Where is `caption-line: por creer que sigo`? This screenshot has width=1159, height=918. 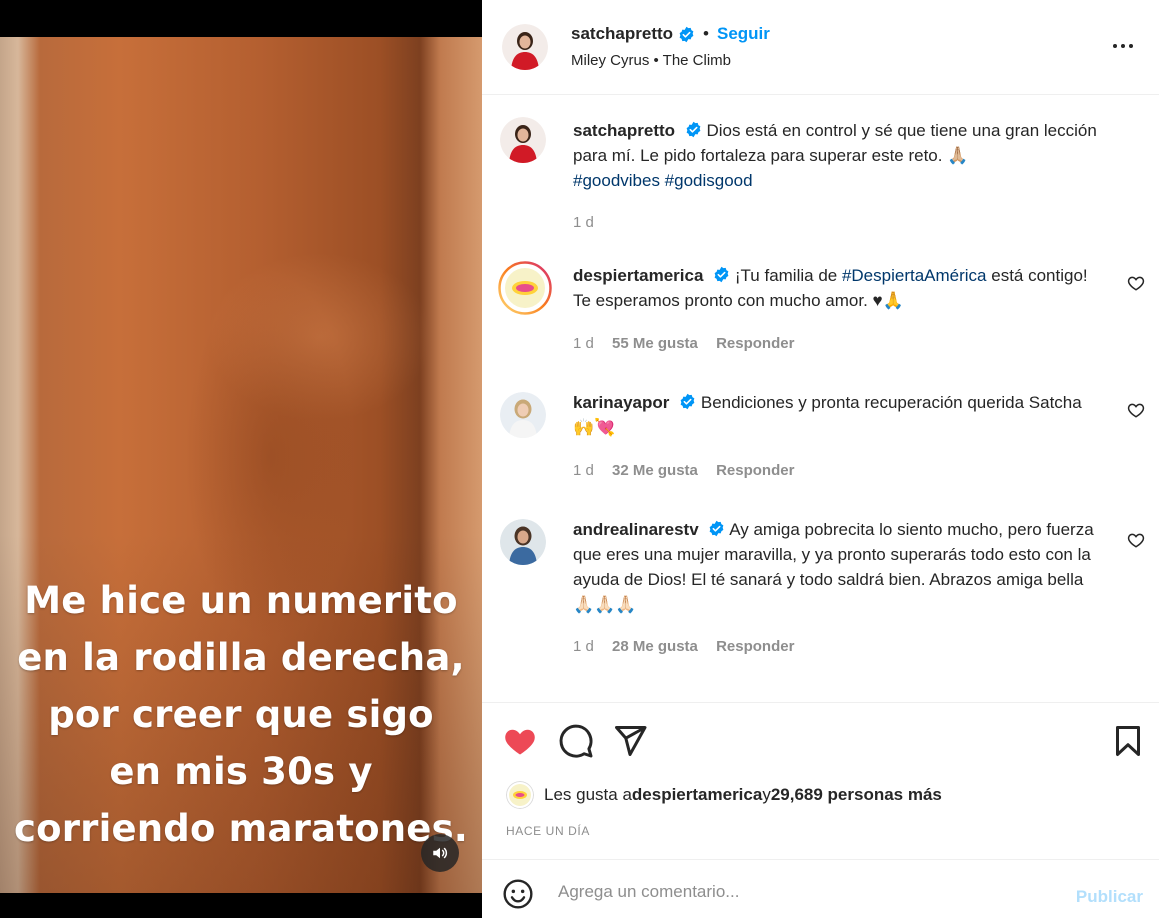
caption-line: por creer que sigo is located at coordinates (241, 714).